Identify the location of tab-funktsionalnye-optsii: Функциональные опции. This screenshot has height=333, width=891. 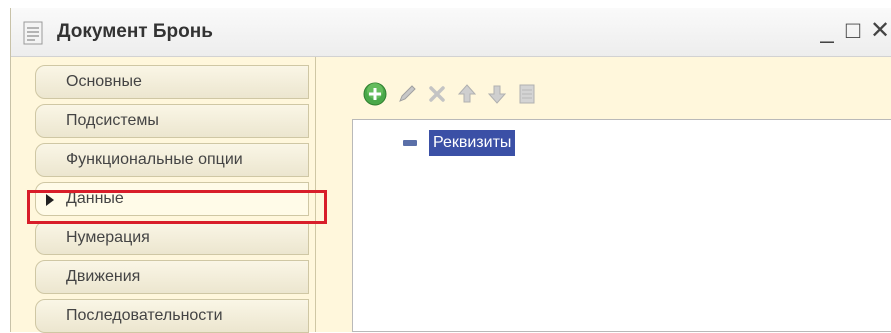
(172, 160).